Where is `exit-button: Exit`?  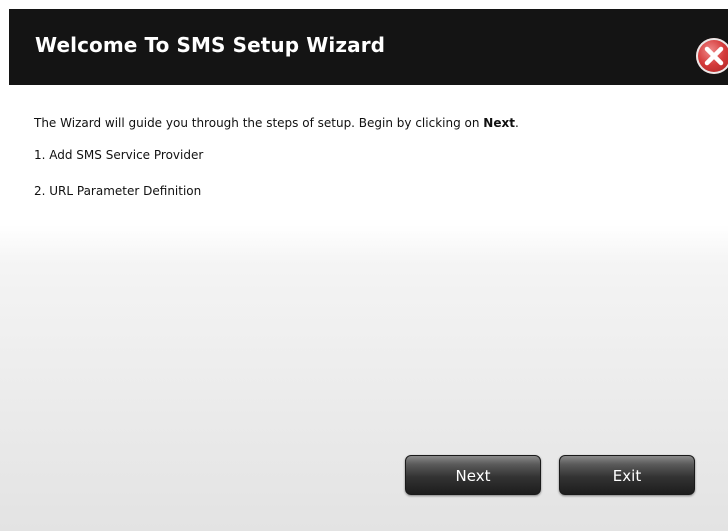
exit-button: Exit is located at coordinates (627, 475).